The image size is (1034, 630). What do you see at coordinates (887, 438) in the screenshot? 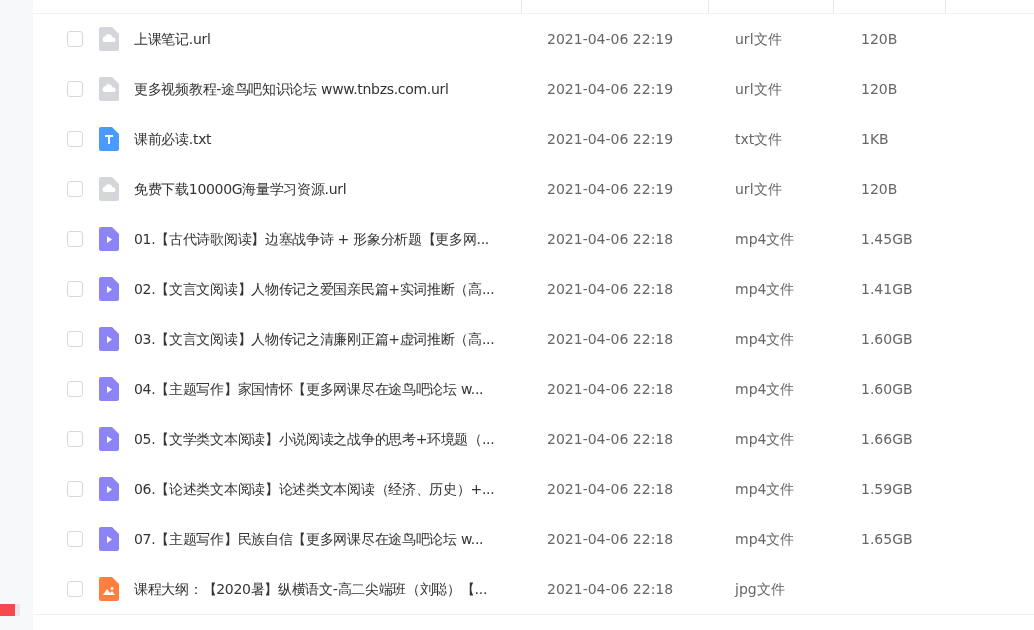
I see `file-size: 1.66GB` at bounding box center [887, 438].